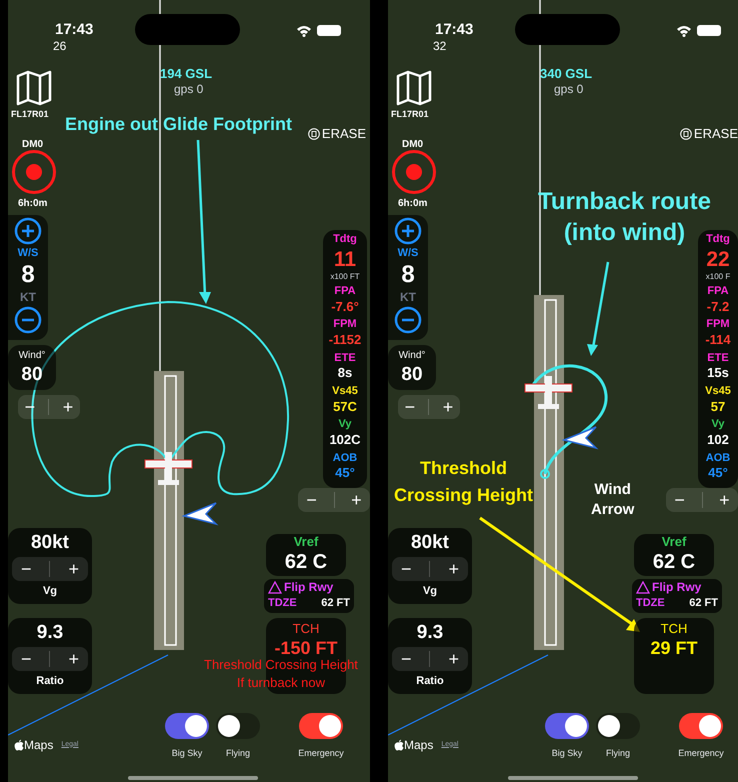 This screenshot has height=782, width=738. Describe the element at coordinates (718, 373) in the screenshot. I see `stat-value: 15s` at that location.